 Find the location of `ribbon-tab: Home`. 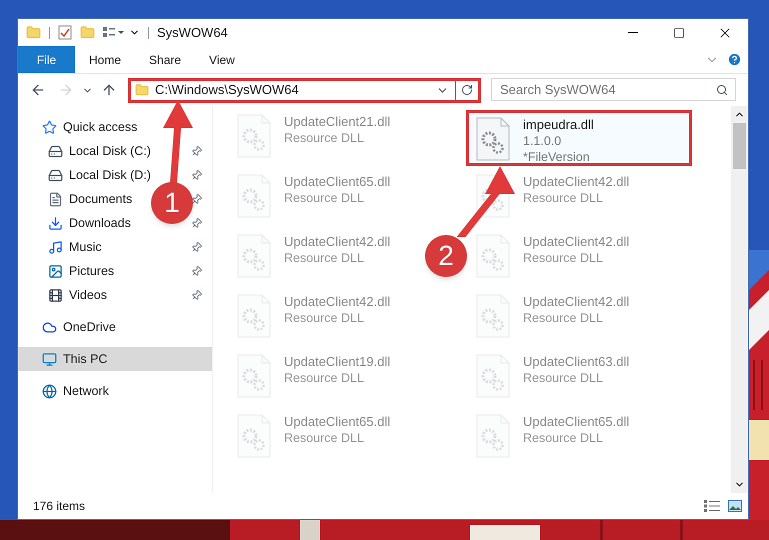

ribbon-tab: Home is located at coordinates (105, 59).